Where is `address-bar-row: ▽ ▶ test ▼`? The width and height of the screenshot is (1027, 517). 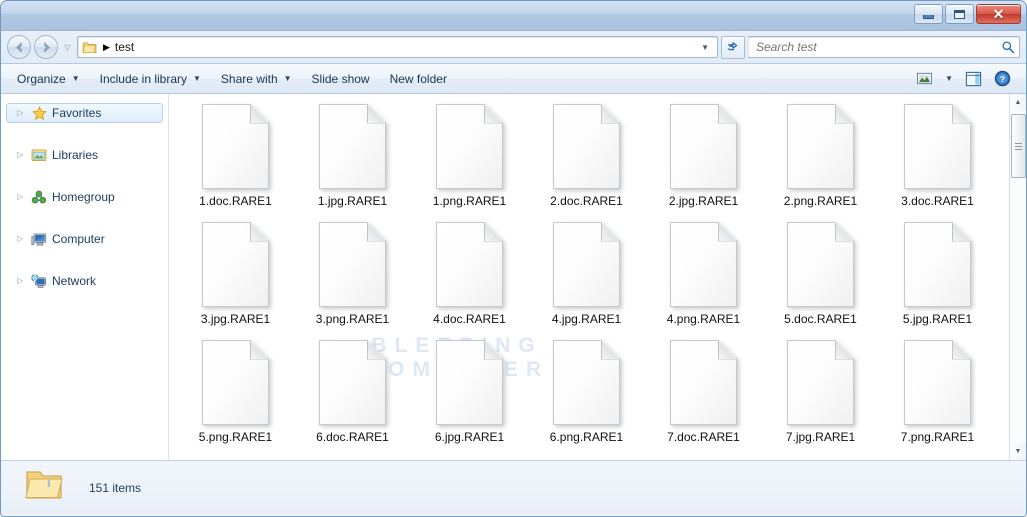
address-bar-row: ▽ ▶ test ▼ is located at coordinates (513, 47).